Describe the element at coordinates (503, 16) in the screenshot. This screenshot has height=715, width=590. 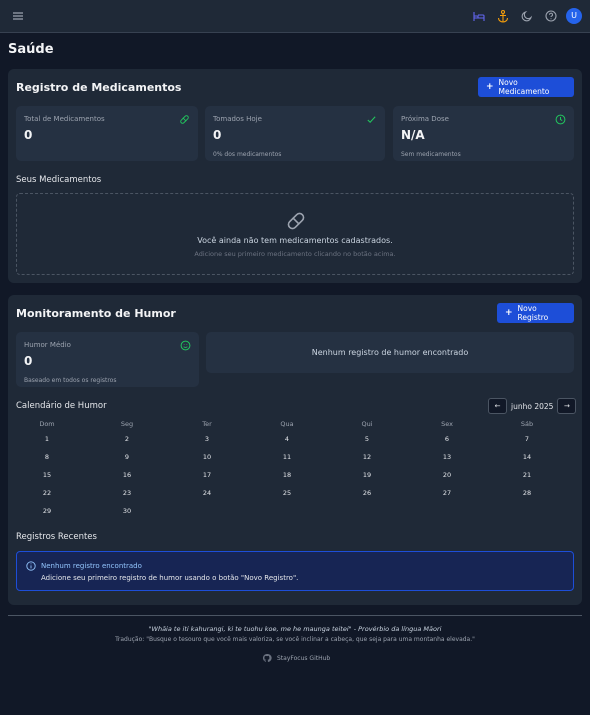
I see `anchor-icon` at that location.